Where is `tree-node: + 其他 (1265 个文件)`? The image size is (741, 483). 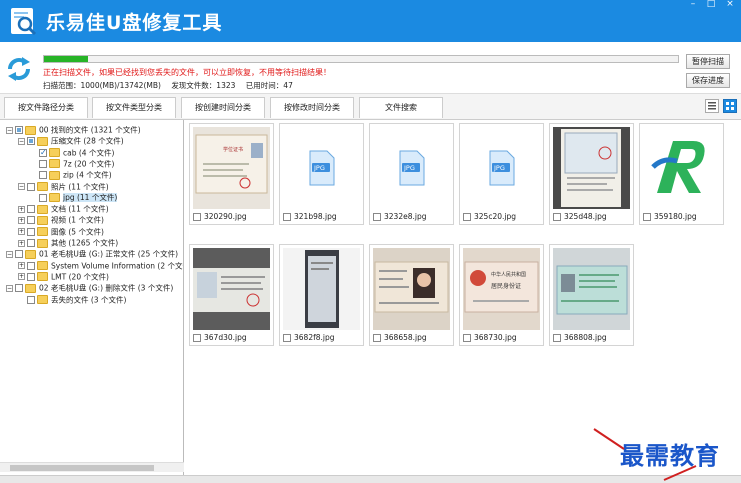 tree-node: + 其他 (1265 个文件) is located at coordinates (68, 242).